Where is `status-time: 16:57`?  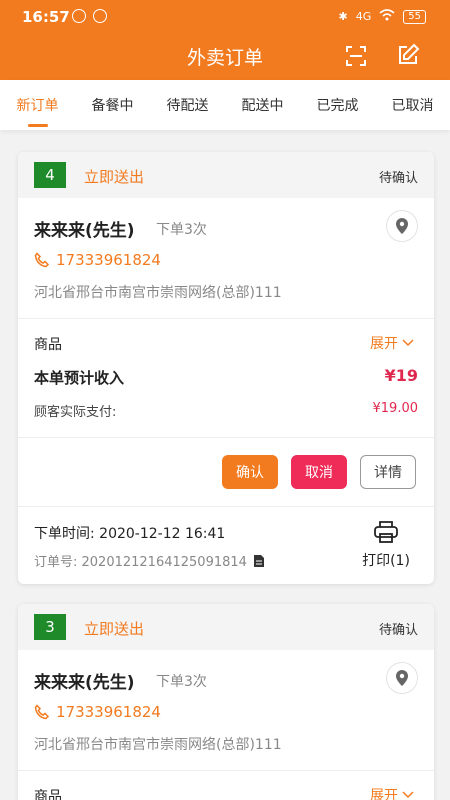
status-time: 16:57 is located at coordinates (46, 17).